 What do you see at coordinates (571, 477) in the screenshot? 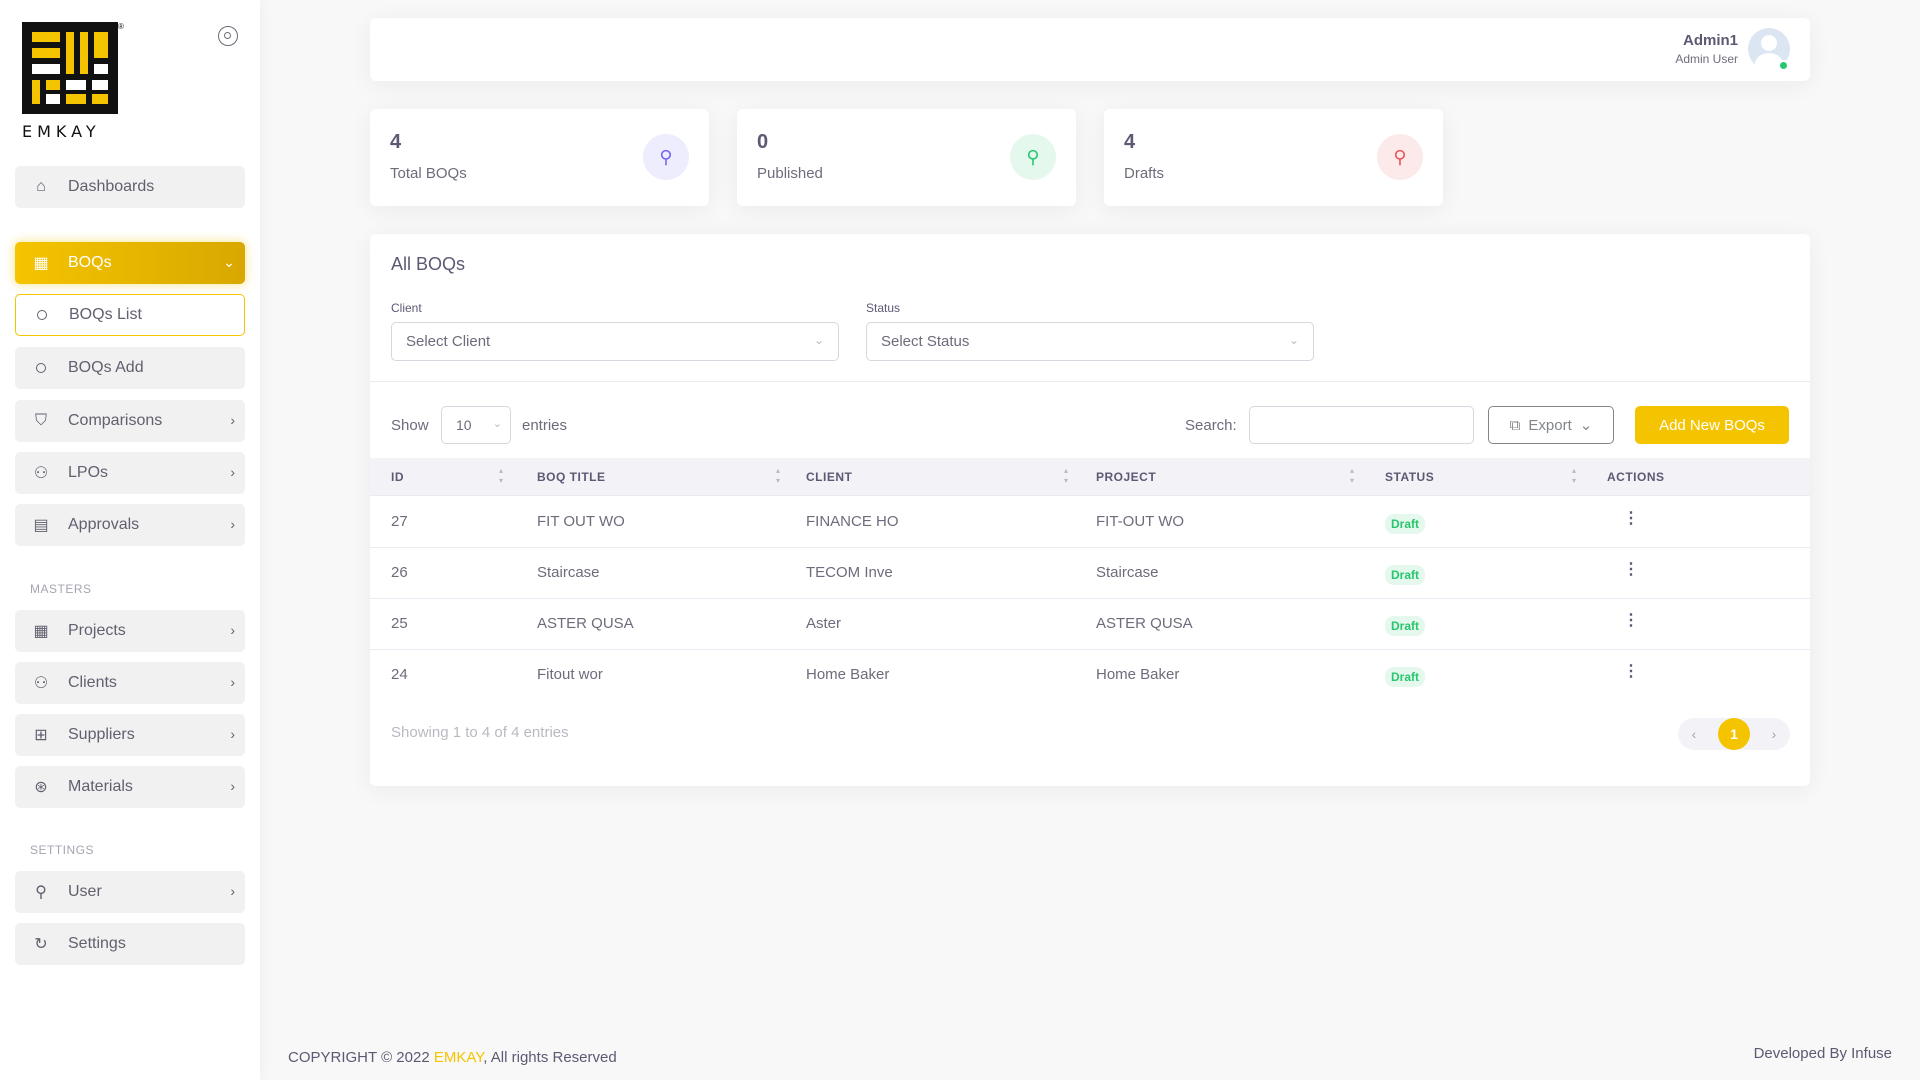
I see `column-header-title: BOQ TITLE` at bounding box center [571, 477].